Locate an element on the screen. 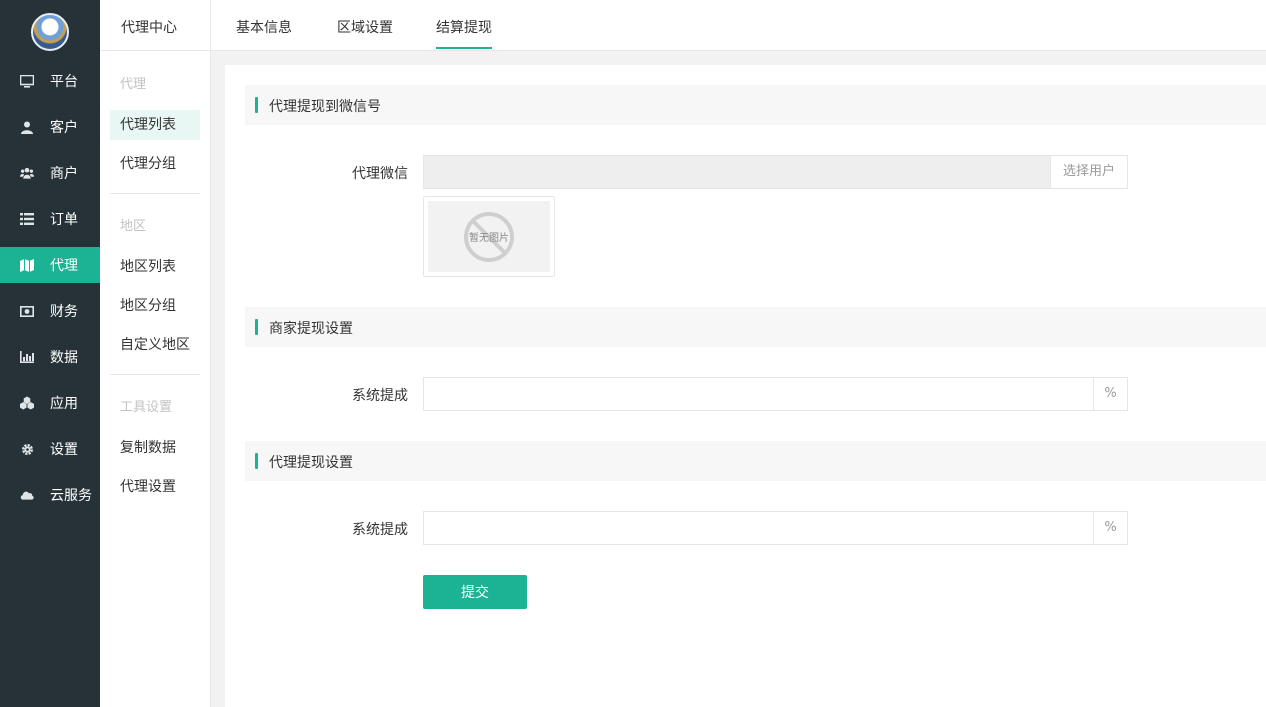 The width and height of the screenshot is (1266, 707). wechat-avatar-preview: 暂无图片 is located at coordinates (489, 236).